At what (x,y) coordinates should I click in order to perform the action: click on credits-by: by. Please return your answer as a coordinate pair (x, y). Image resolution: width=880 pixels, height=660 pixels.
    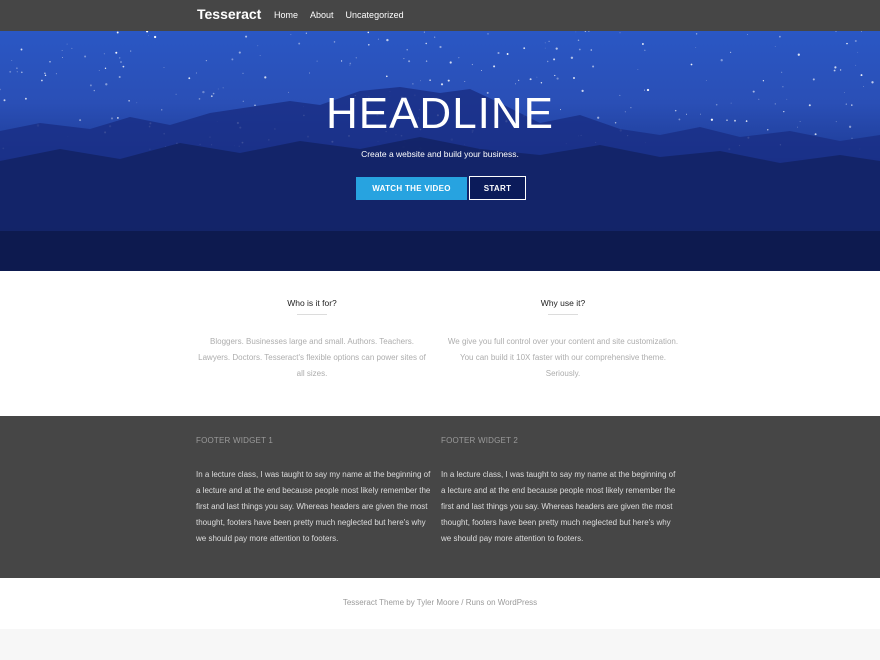
    Looking at the image, I should click on (410, 602).